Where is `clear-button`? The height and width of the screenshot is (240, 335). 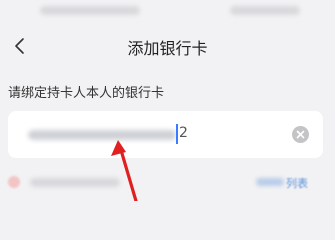
clear-button is located at coordinates (300, 134).